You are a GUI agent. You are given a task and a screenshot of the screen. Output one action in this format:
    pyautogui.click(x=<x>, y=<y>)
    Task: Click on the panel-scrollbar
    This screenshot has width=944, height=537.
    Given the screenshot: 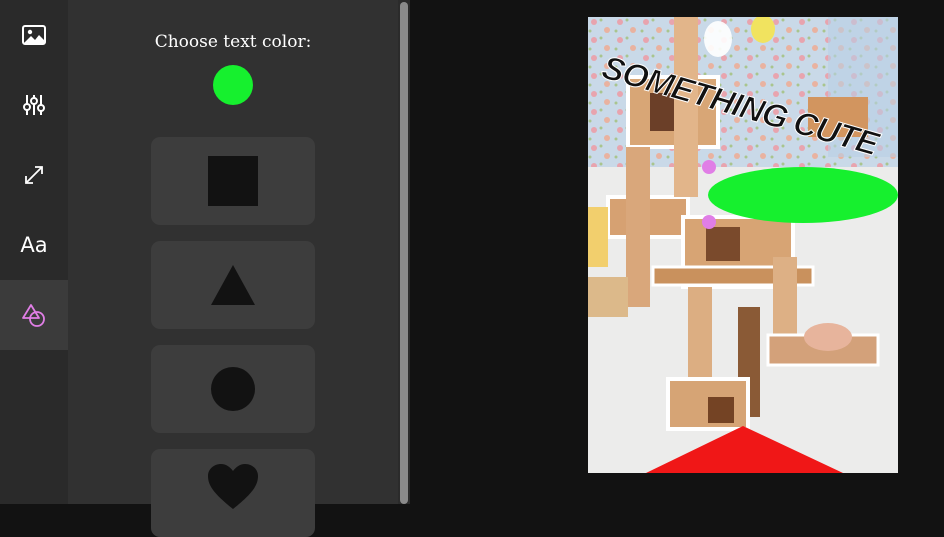 What is the action you would take?
    pyautogui.click(x=404, y=252)
    